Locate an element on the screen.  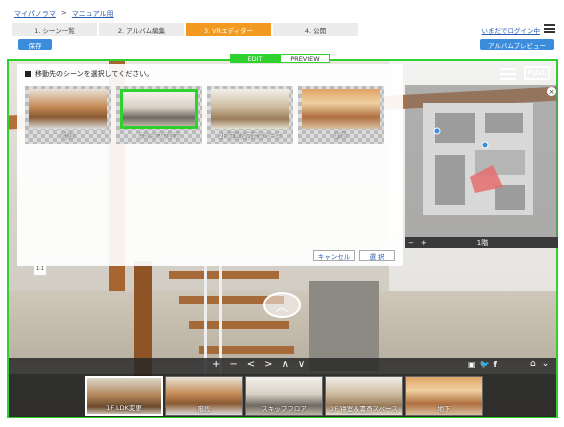
map-zoom-in-button: + is located at coordinates (424, 243).